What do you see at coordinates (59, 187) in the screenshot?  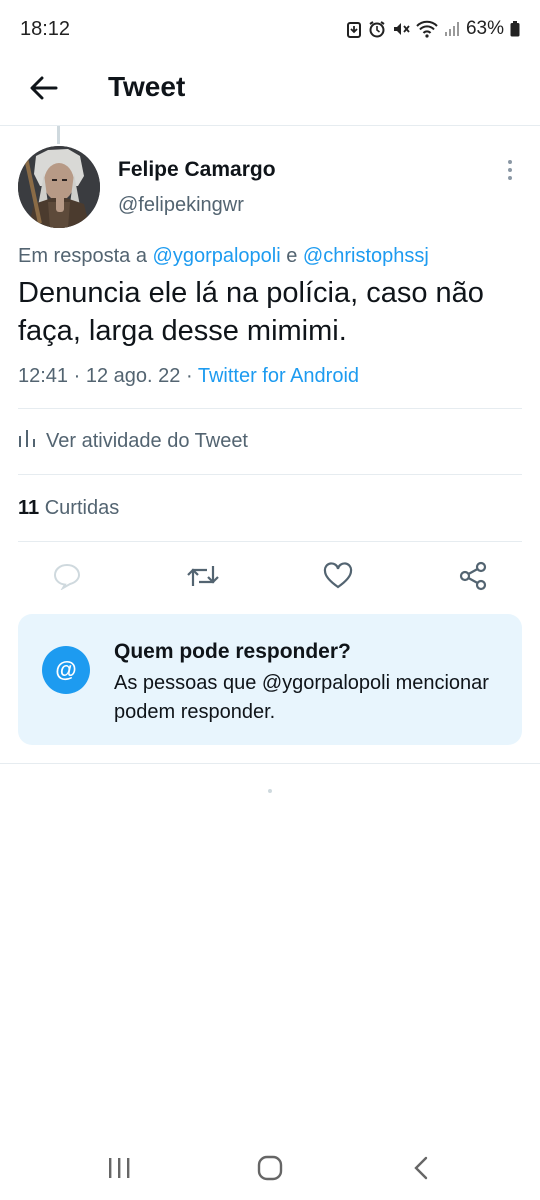 I see `avatar` at bounding box center [59, 187].